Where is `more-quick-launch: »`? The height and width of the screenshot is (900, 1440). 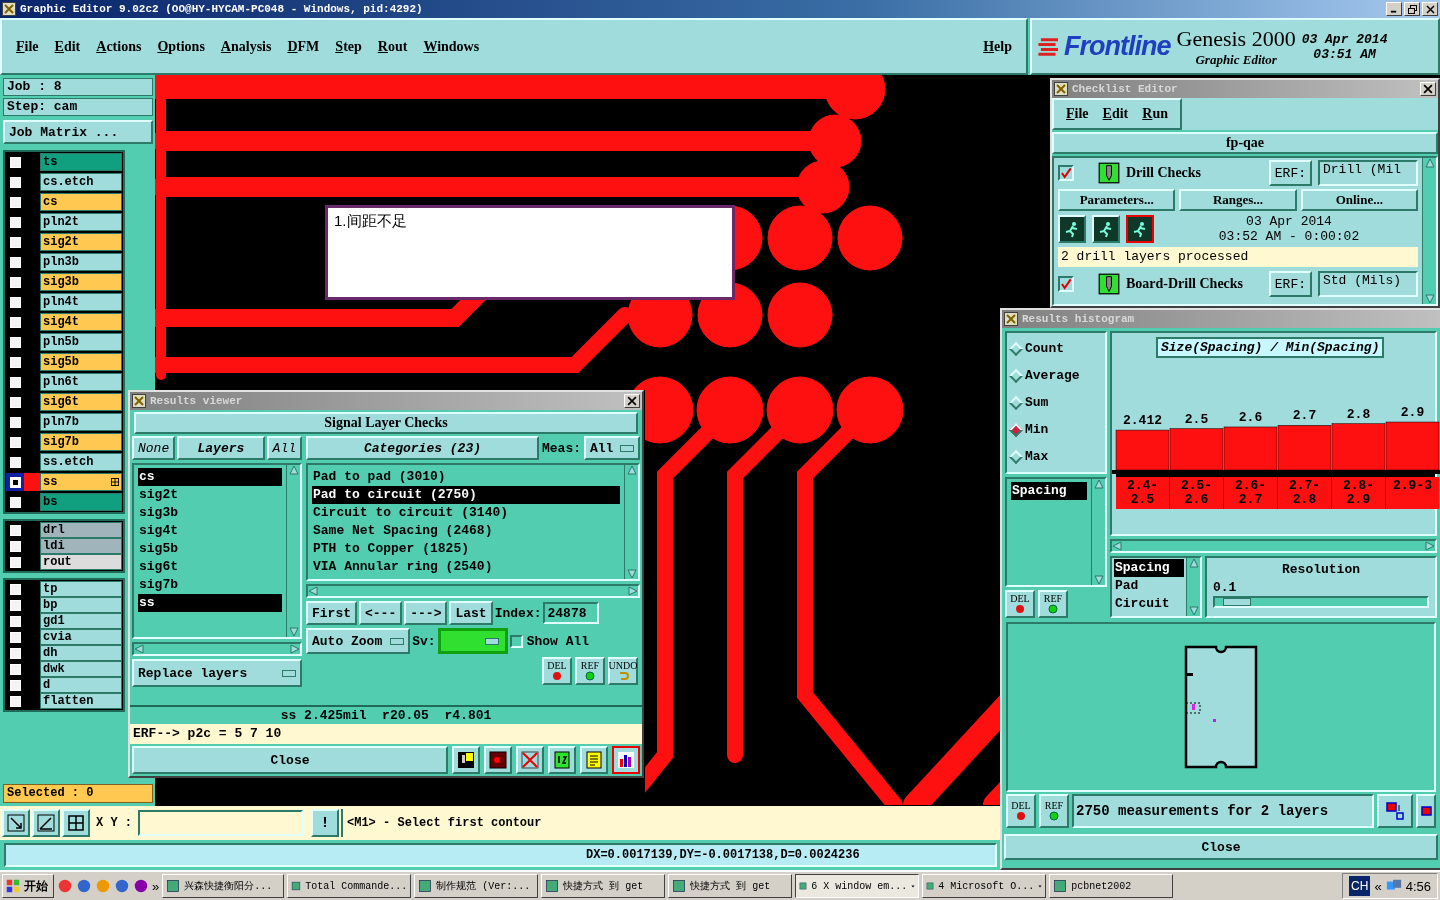
more-quick-launch: » is located at coordinates (156, 886).